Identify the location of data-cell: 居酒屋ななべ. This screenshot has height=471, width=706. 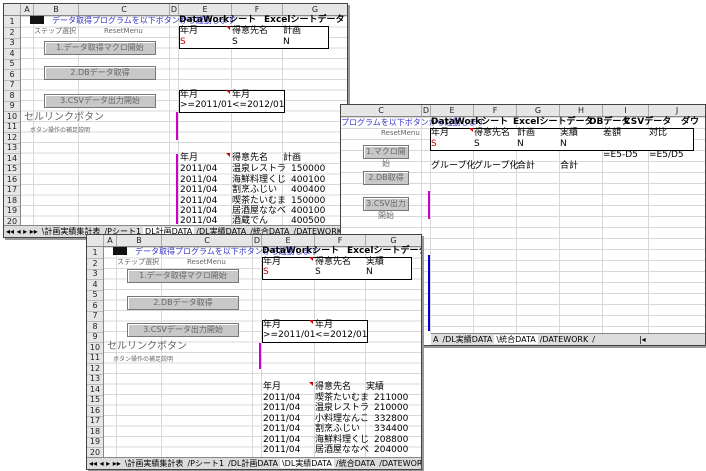
(342, 450).